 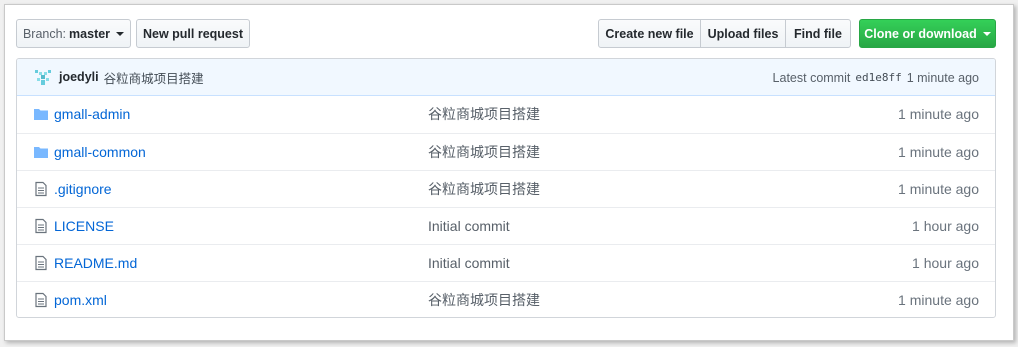 What do you see at coordinates (84, 226) in the screenshot?
I see `file-name-link: LICENSE` at bounding box center [84, 226].